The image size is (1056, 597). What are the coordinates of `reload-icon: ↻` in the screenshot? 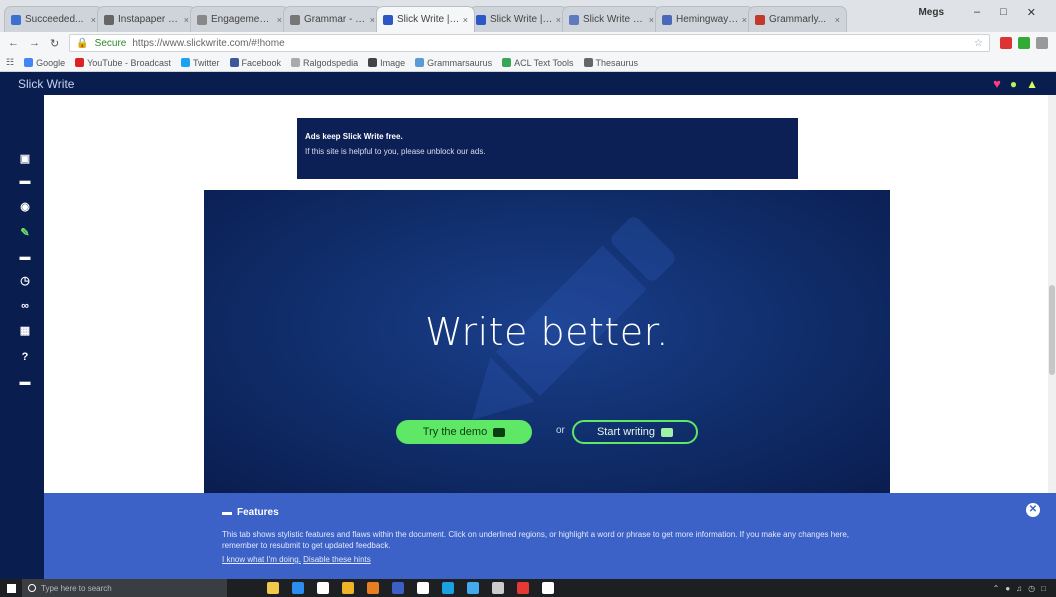 It's located at (54, 43).